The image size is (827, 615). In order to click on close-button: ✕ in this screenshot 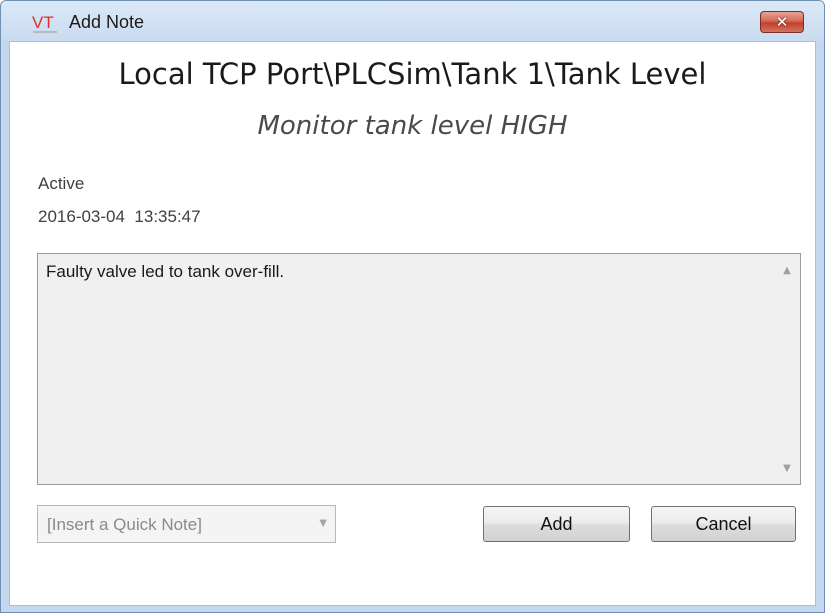, I will do `click(782, 22)`.